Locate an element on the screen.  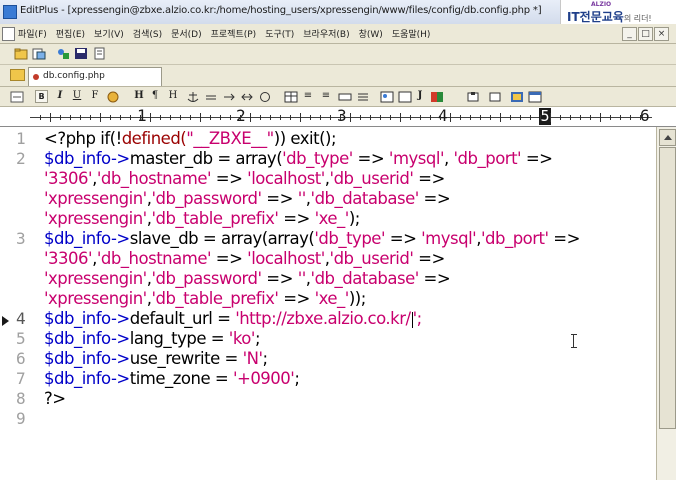
document-icon is located at coordinates (8, 34).